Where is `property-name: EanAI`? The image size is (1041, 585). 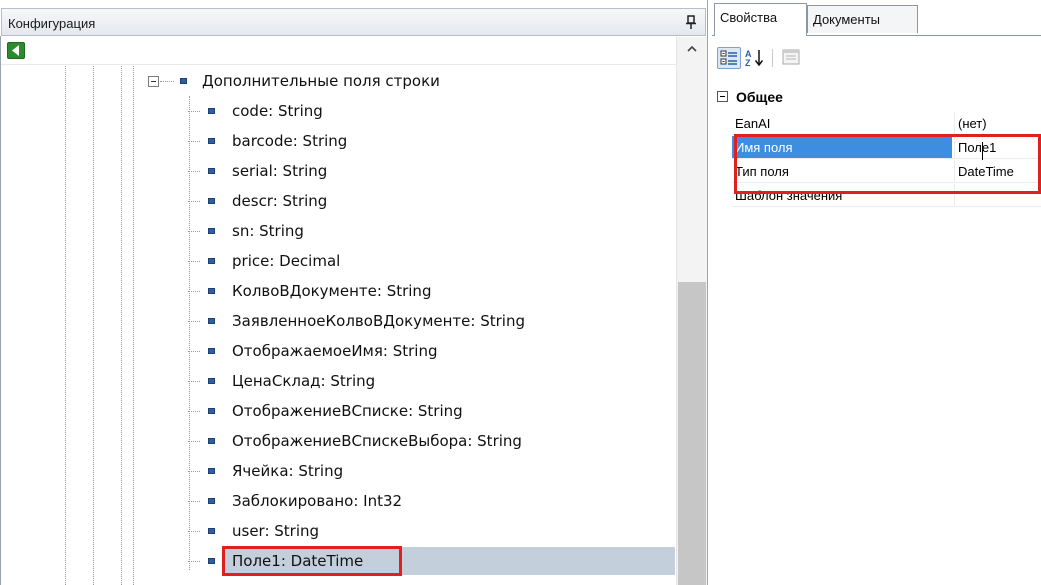
property-name: EanAI is located at coordinates (753, 123).